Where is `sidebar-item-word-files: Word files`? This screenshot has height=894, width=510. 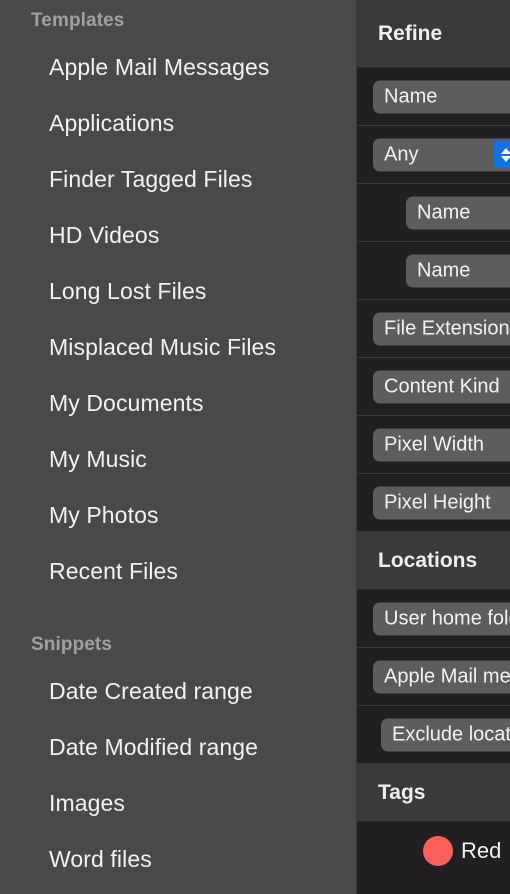 sidebar-item-word-files: Word files is located at coordinates (100, 859).